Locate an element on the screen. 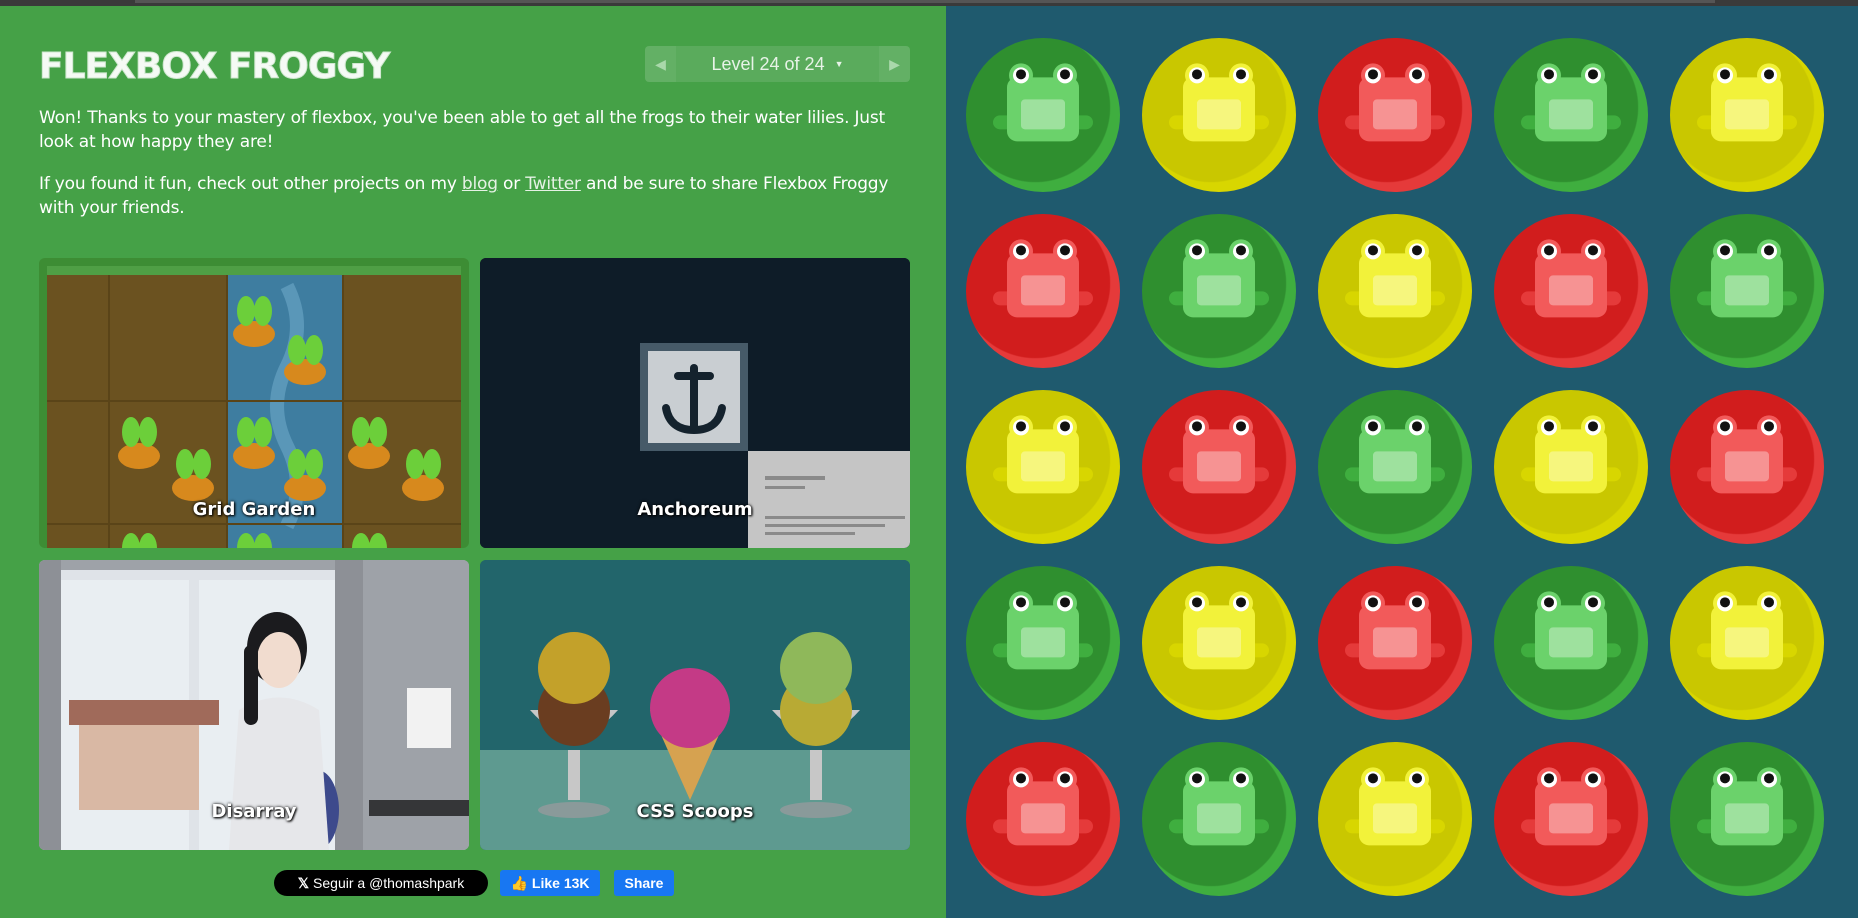  twitter-follow-button: 𝕏 Seguir a @thomashpark is located at coordinates (381, 883).